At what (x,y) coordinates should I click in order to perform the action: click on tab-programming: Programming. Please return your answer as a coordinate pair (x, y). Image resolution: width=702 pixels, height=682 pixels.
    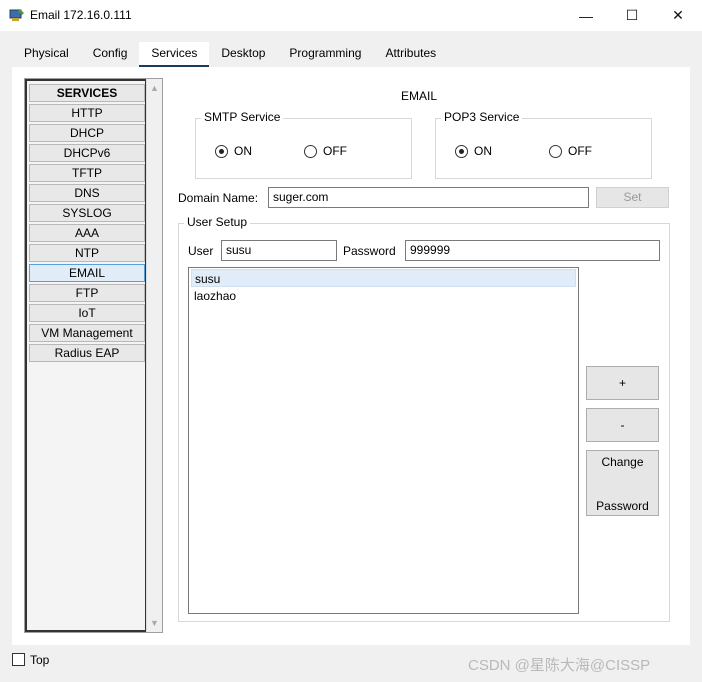
    Looking at the image, I should click on (325, 55).